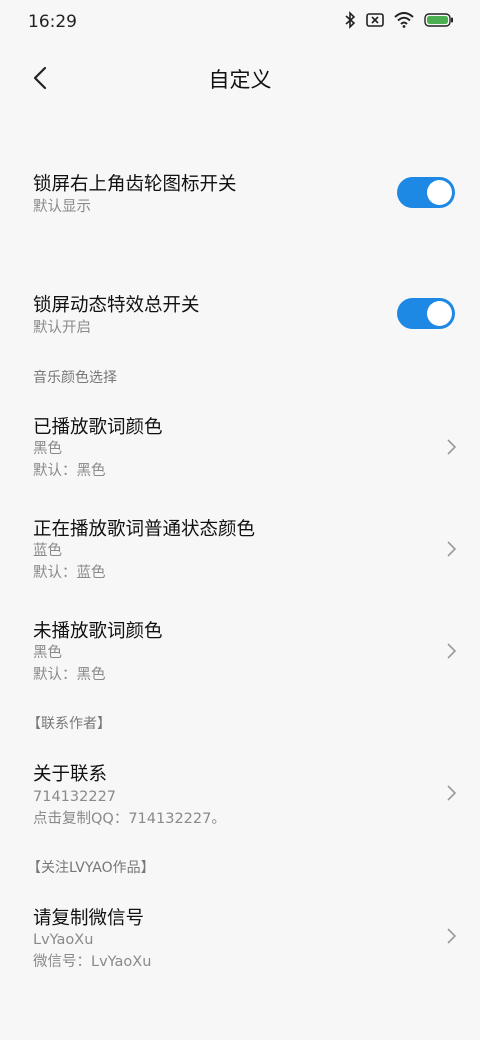  What do you see at coordinates (62, 328) in the screenshot?
I see `toggle-subtitle: 默认开启` at bounding box center [62, 328].